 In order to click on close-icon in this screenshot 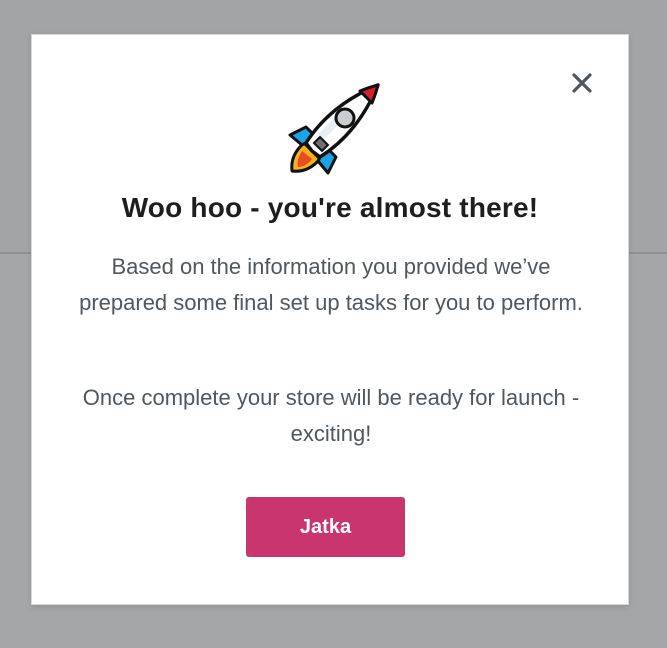, I will do `click(582, 83)`.